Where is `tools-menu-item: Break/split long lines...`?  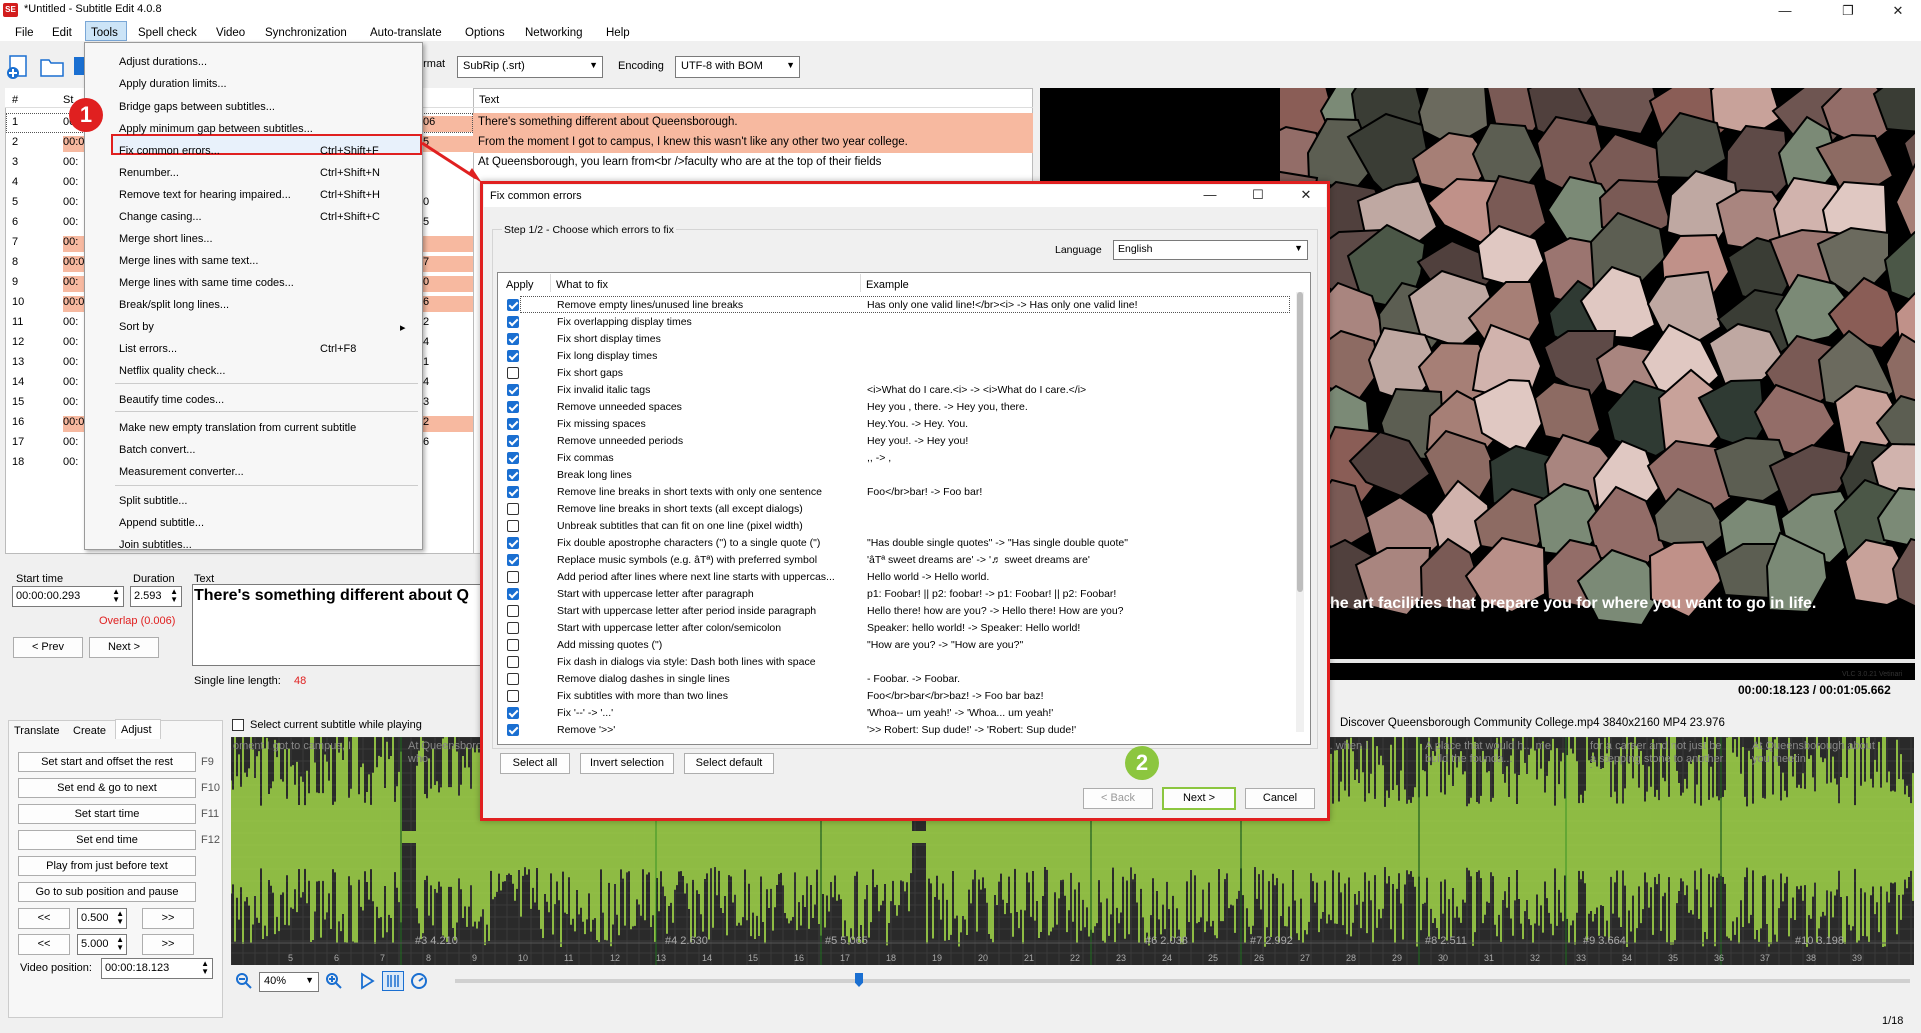
tools-menu-item: Break/split long lines... is located at coordinates (174, 305).